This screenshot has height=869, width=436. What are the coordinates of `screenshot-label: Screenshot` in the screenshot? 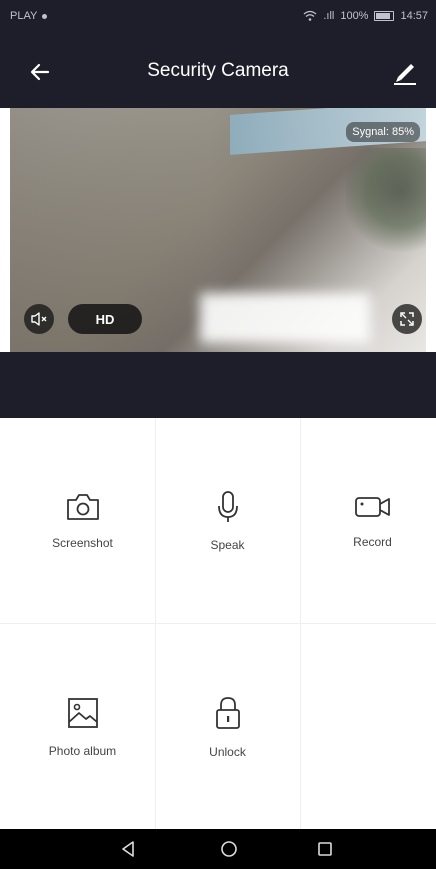 It's located at (82, 542).